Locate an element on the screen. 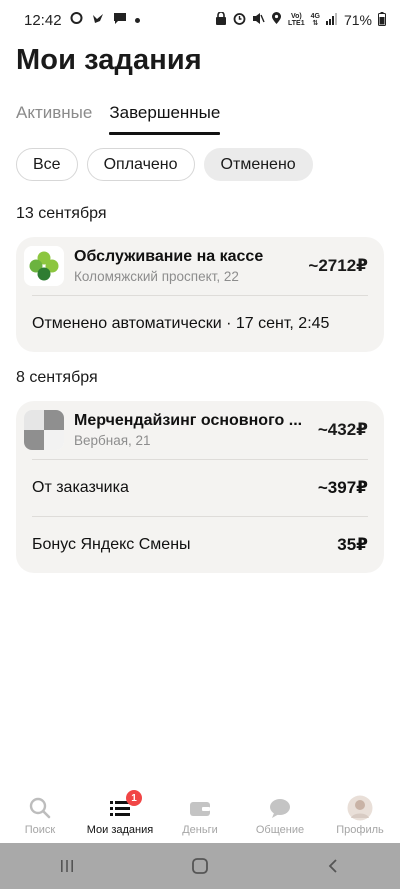 The image size is (400, 889). status-bar: 12:42 Vo) LTE1 4G ⇅ 71% is located at coordinates (200, 20).